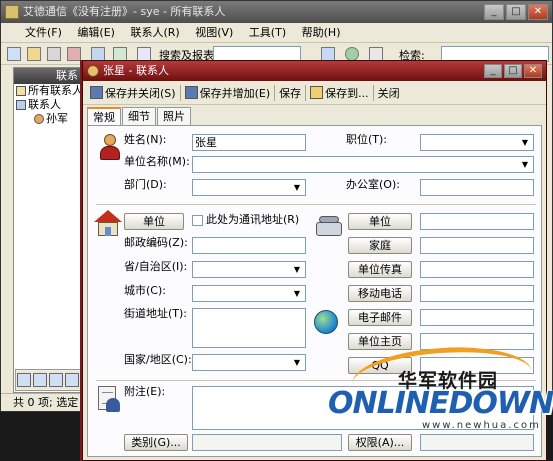 Image resolution: width=553 pixels, height=461 pixels. What do you see at coordinates (109, 400) in the screenshot?
I see `notes-icon` at bounding box center [109, 400].